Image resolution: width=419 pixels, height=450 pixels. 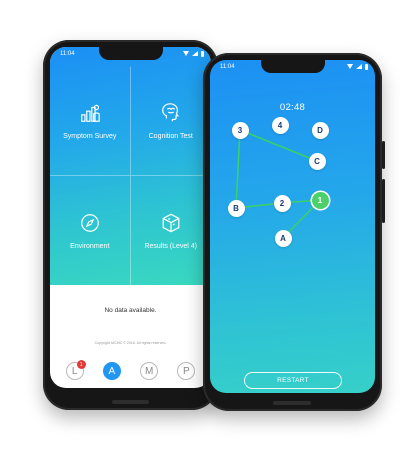 What do you see at coordinates (81, 364) in the screenshot?
I see `notification-badge: 1` at bounding box center [81, 364].